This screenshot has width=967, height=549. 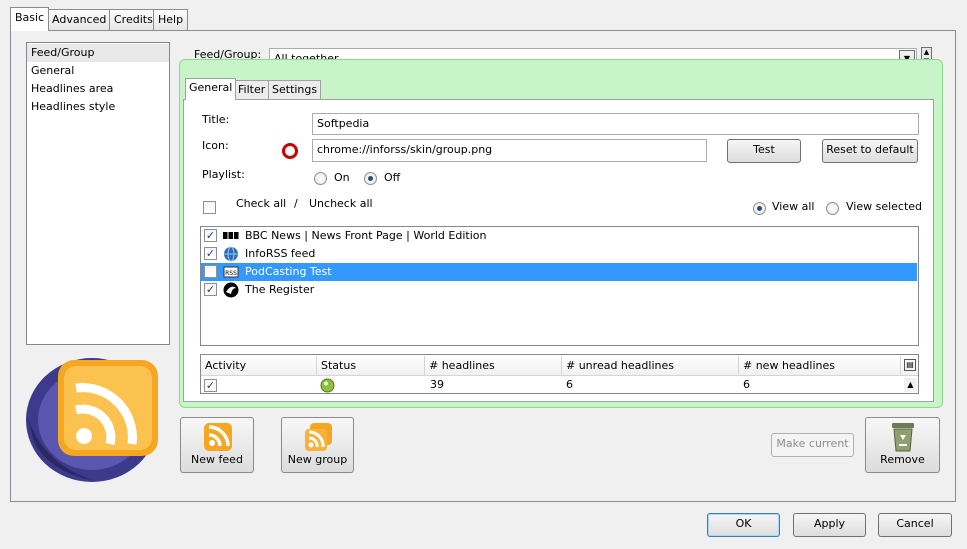 What do you see at coordinates (870, 151) in the screenshot?
I see `reset-to-default-button: Reset to default` at bounding box center [870, 151].